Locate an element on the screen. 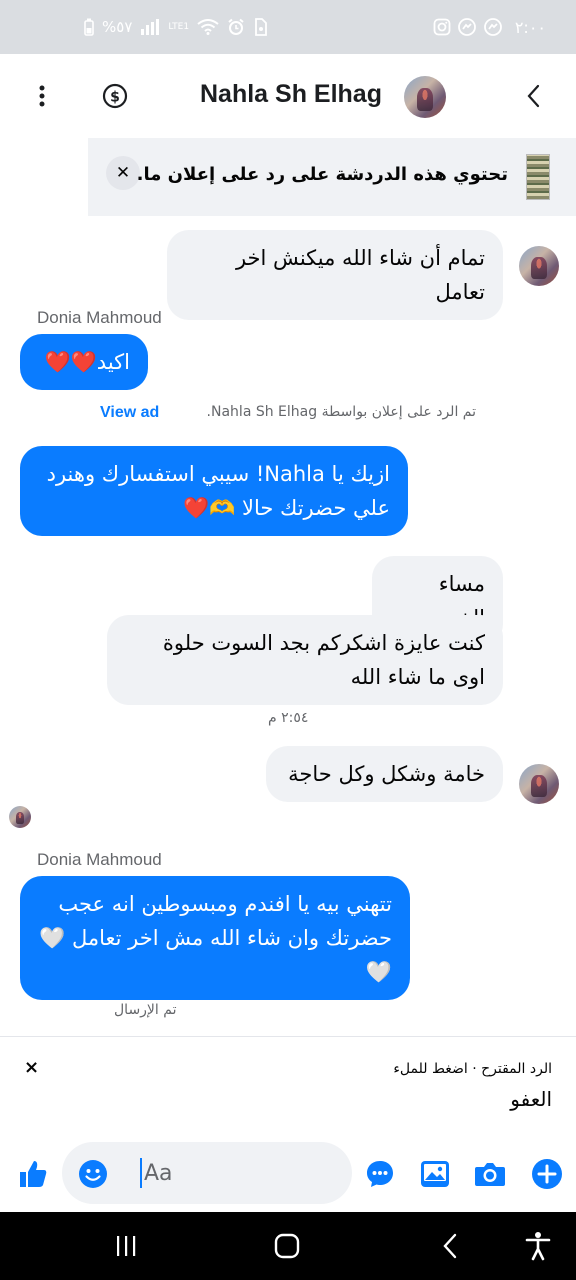 This screenshot has width=576, height=1280. more-options-button is located at coordinates (42, 96).